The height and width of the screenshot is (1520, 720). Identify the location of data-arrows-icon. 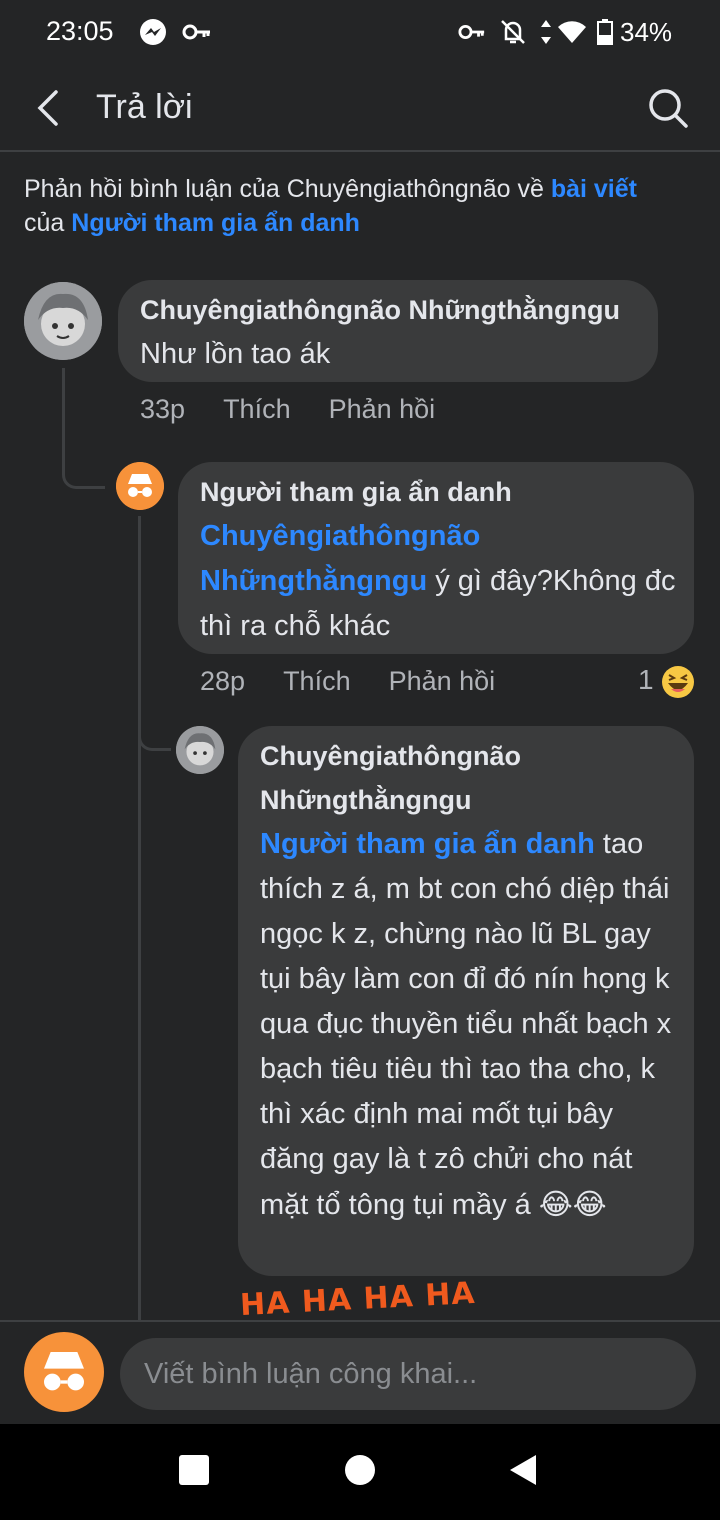
(546, 32).